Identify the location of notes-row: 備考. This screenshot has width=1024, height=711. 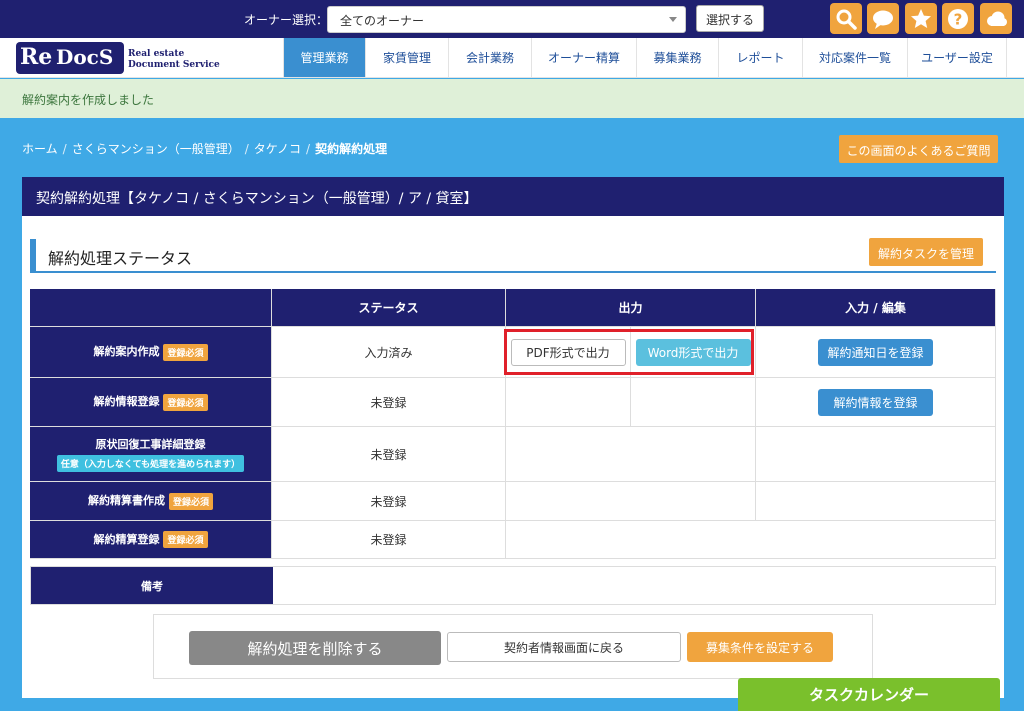
(513, 585).